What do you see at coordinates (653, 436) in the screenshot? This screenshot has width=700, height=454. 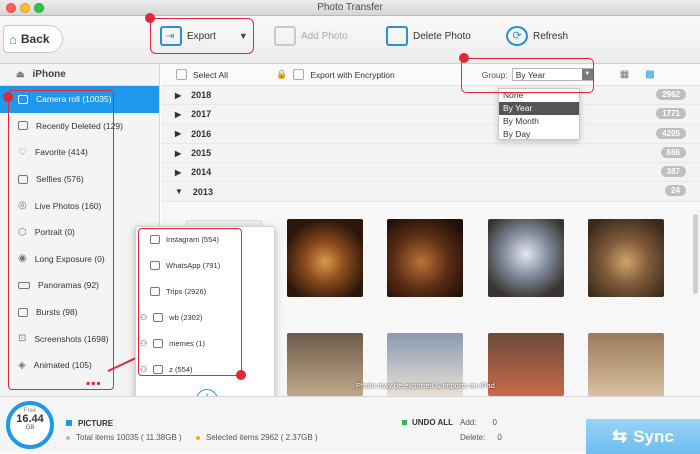 I see `sync-label: Sync` at bounding box center [653, 436].